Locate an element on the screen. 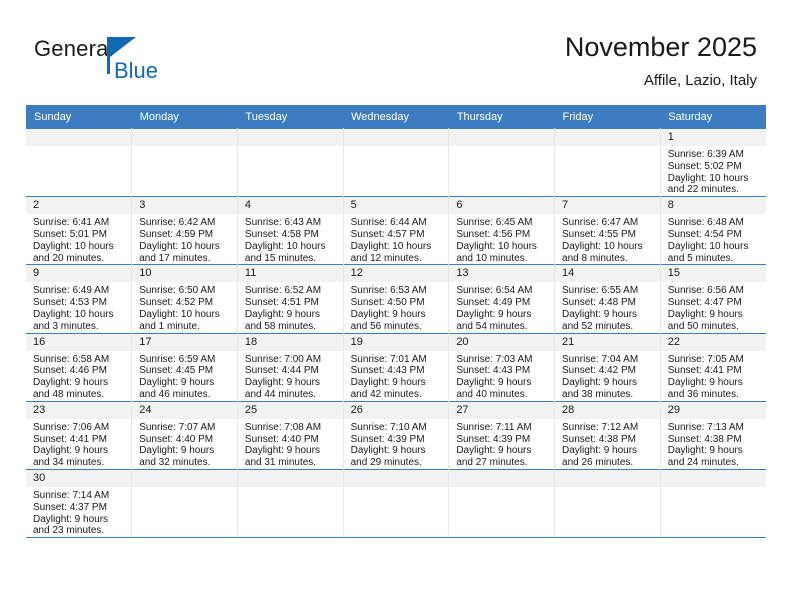 This screenshot has width=792, height=612. daylight-text: Daylight: 9 hours and 40 minutes. is located at coordinates (494, 388).